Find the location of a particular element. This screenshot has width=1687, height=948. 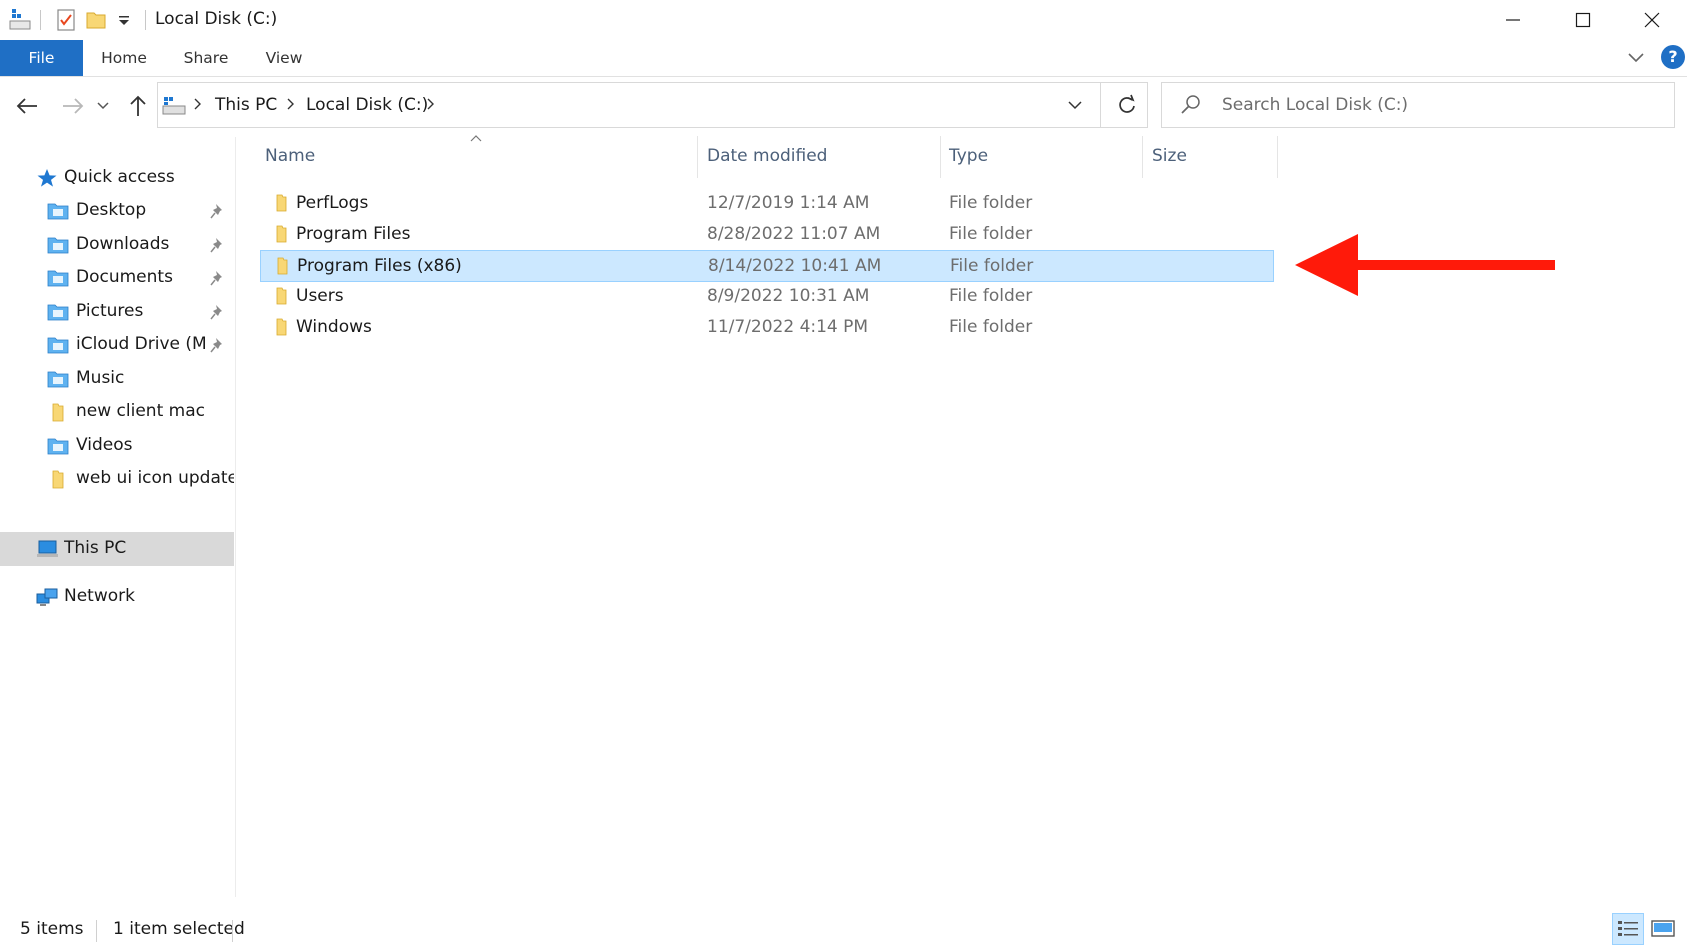

back-button is located at coordinates (27, 106).